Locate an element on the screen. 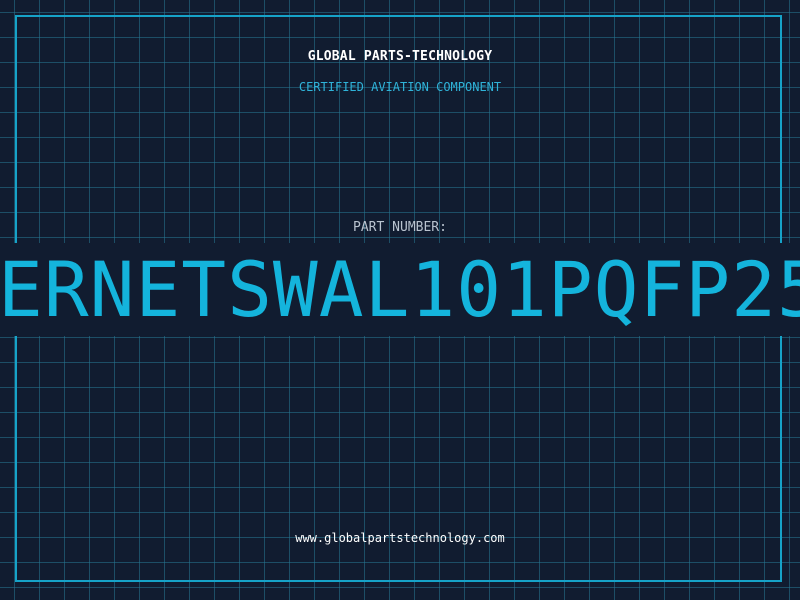 The height and width of the screenshot is (600, 800). certification-subtitle: CERTIFIED AVIATION COMPONENT is located at coordinates (400, 87).